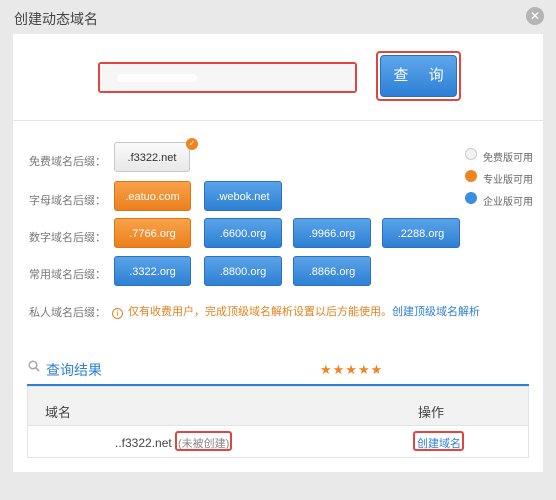 The image size is (556, 500). I want to click on suffix-option-8800-org: .8800.org, so click(243, 271).